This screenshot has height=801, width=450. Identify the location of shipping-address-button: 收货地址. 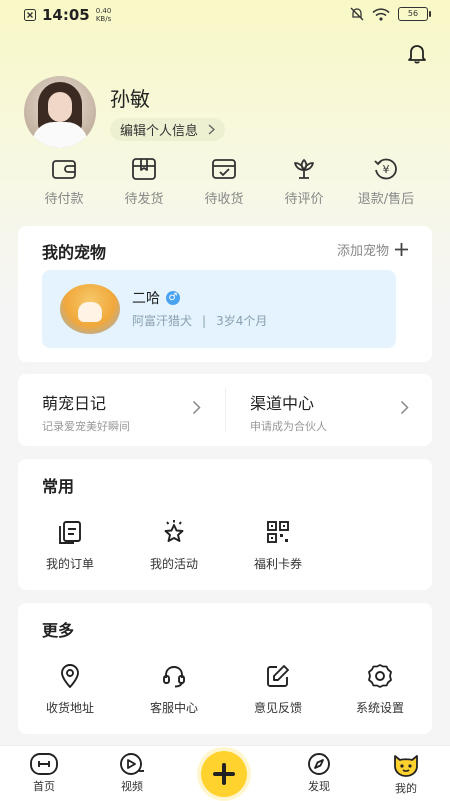
(70, 689).